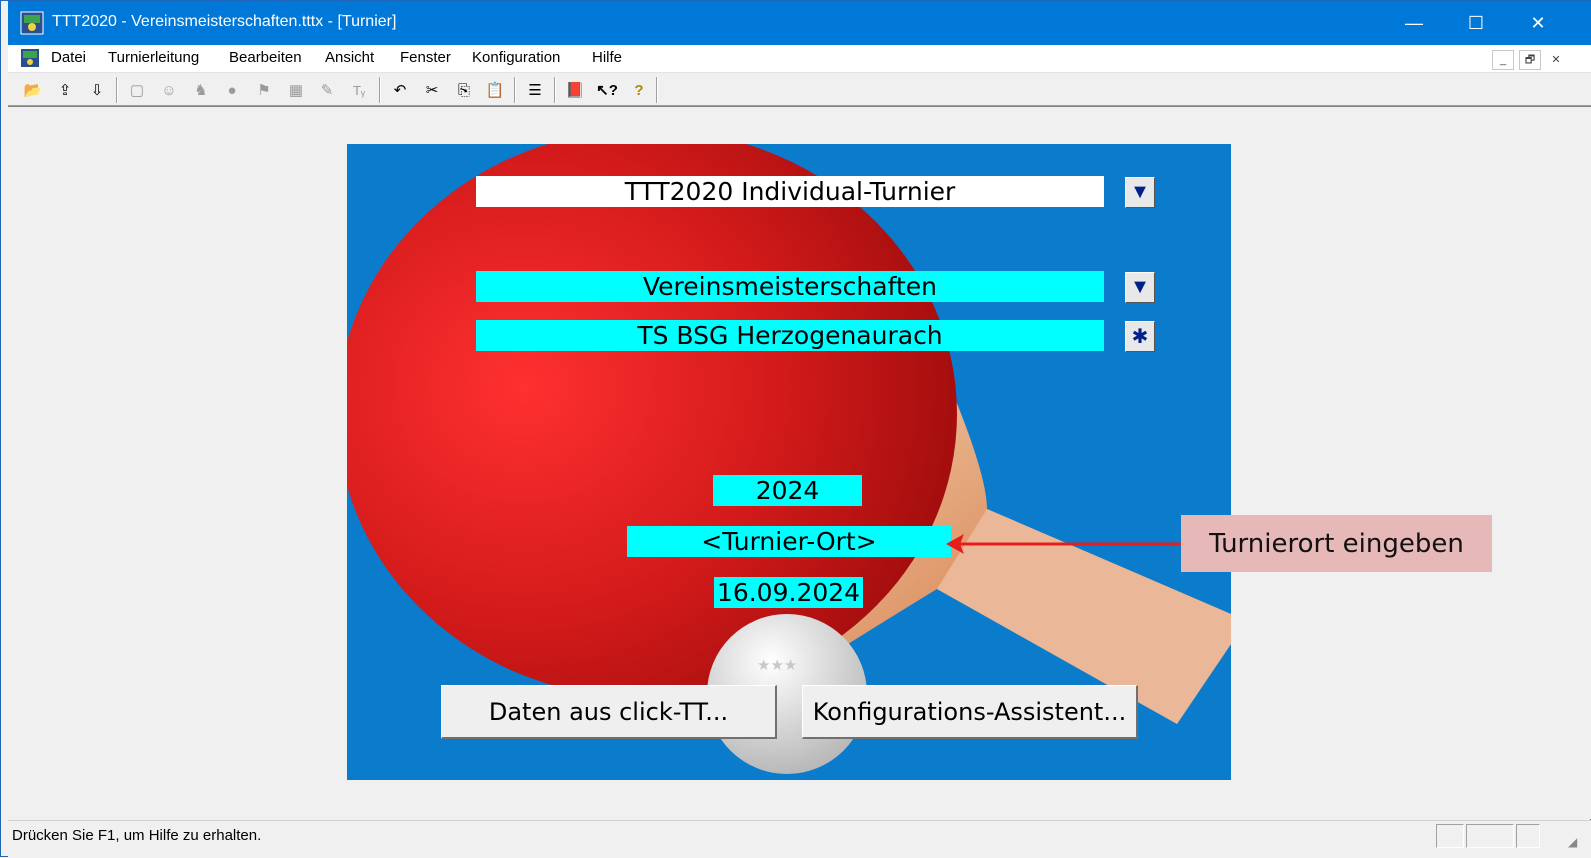  I want to click on tournament-type-dropdown-button: ▼, so click(1140, 192).